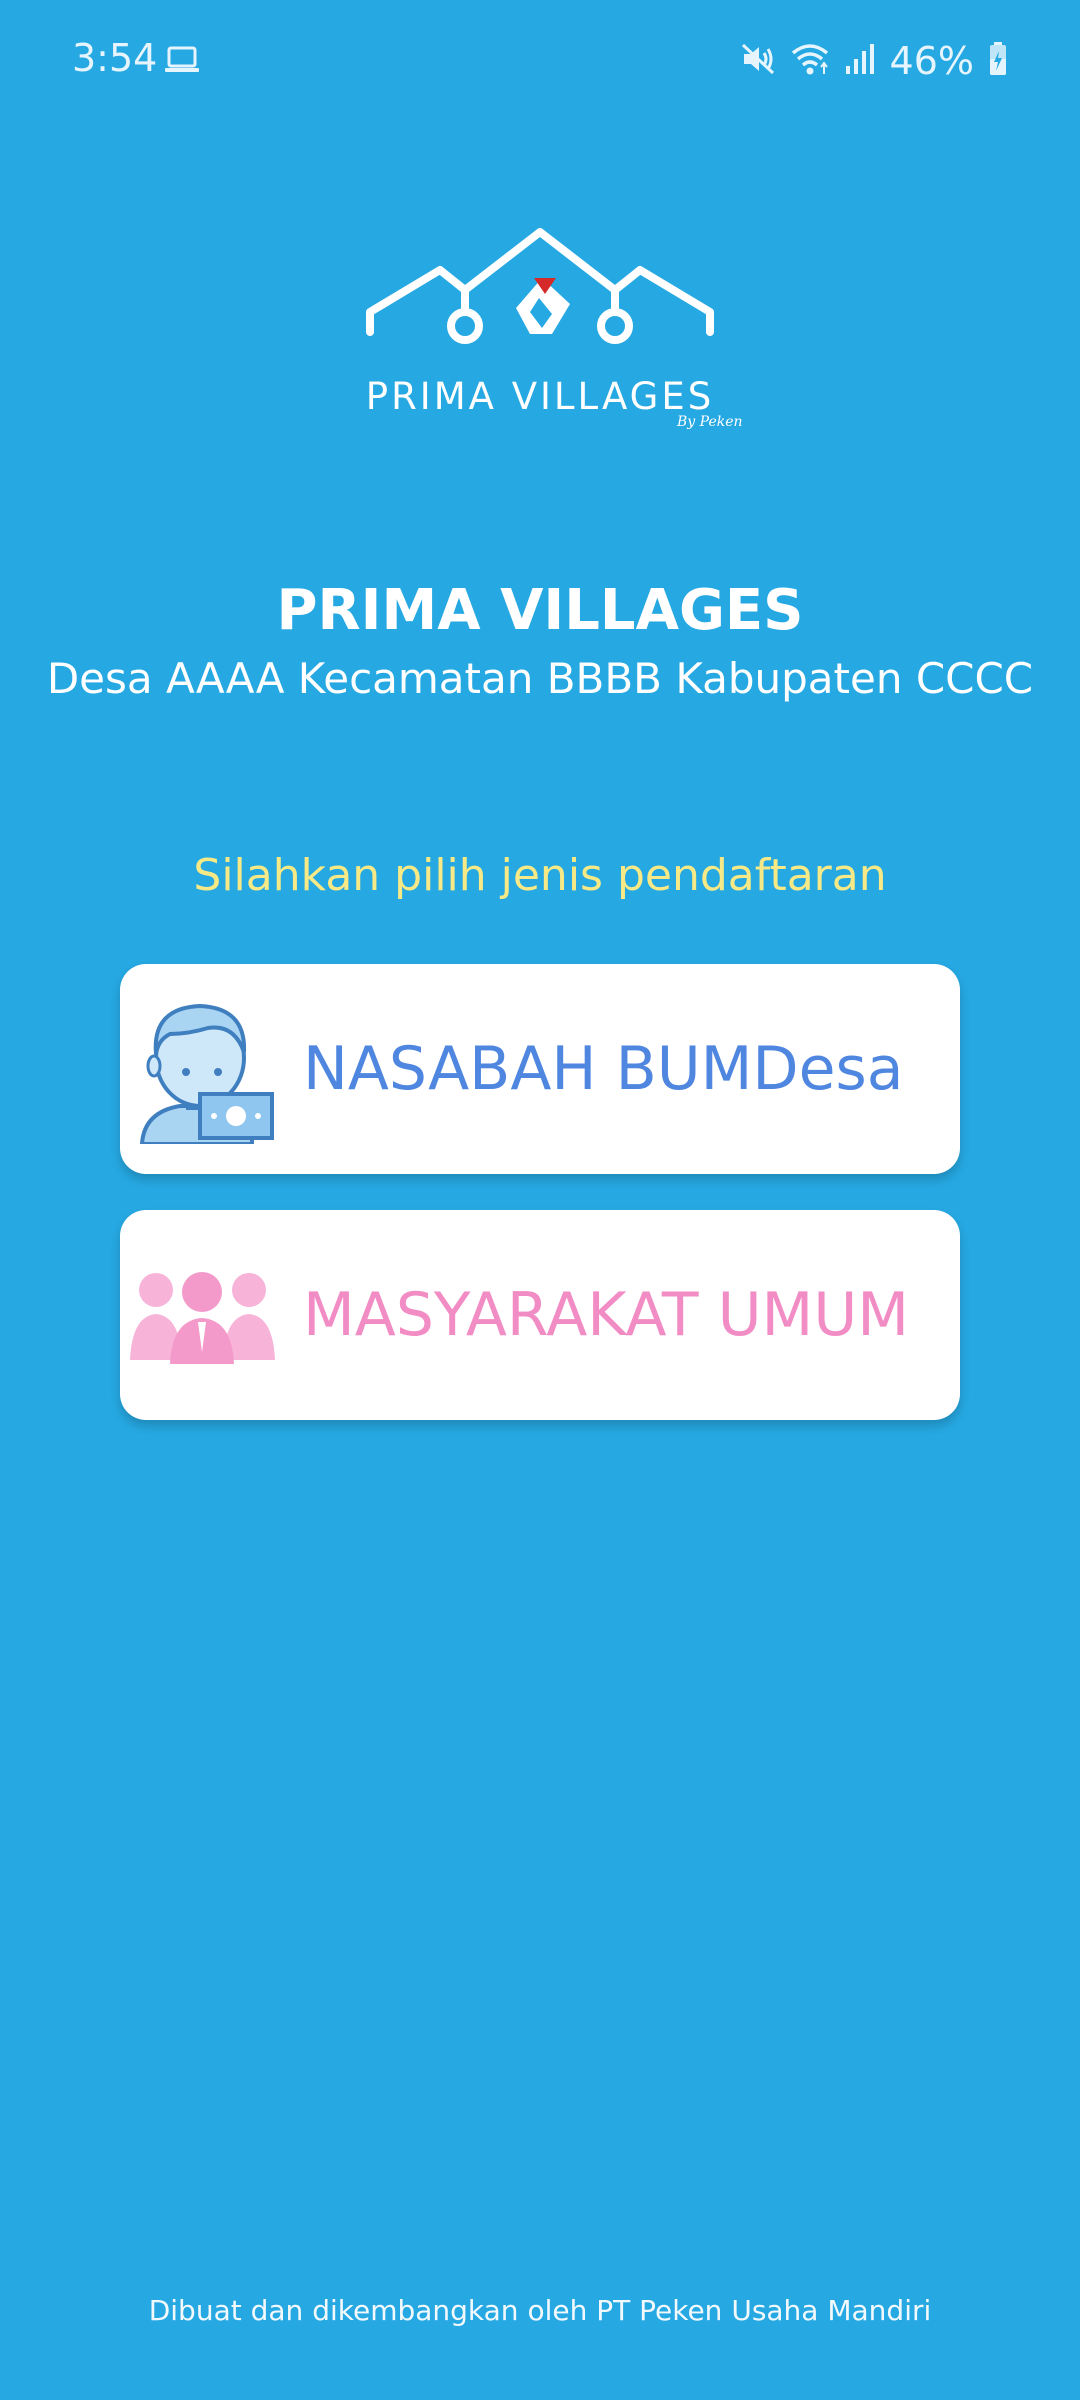  I want to click on battery-icon, so click(998, 61).